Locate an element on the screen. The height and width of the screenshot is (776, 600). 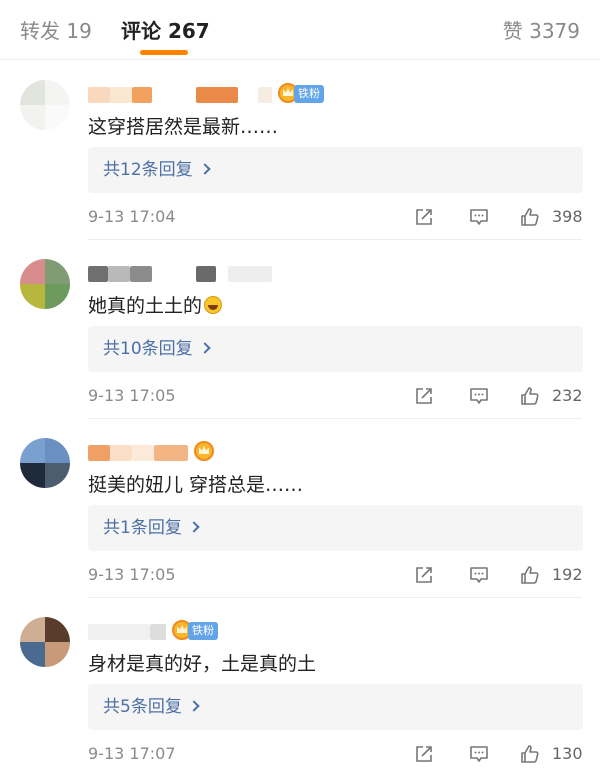
timestamp: 9-13 17:07 is located at coordinates (132, 753).